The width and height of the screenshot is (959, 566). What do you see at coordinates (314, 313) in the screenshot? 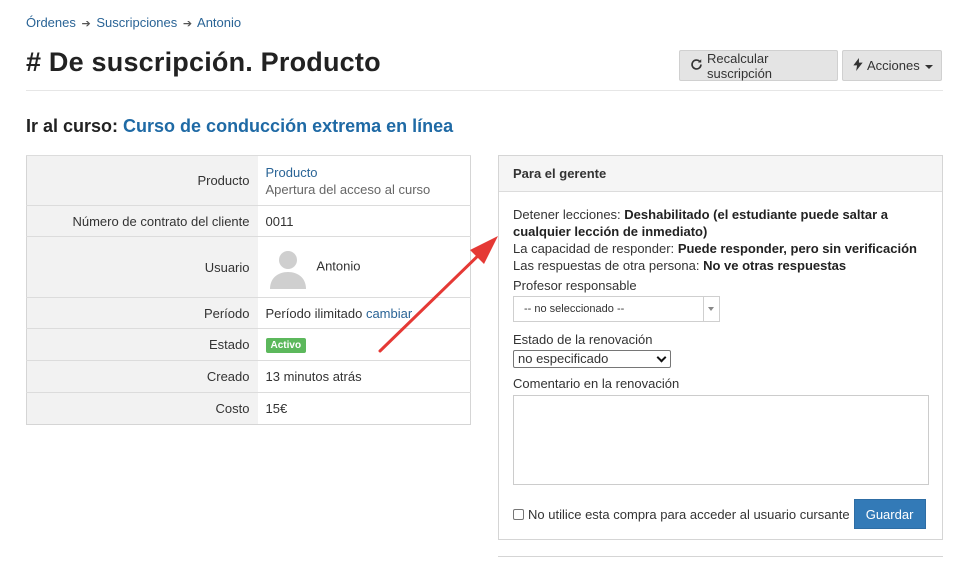
I see `period-value: Período ilimitado` at bounding box center [314, 313].